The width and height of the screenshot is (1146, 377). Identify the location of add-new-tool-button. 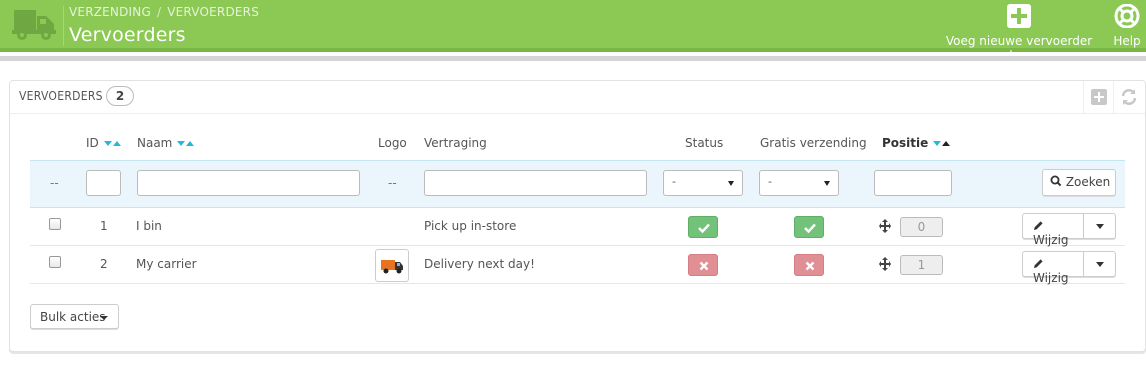
(1098, 97).